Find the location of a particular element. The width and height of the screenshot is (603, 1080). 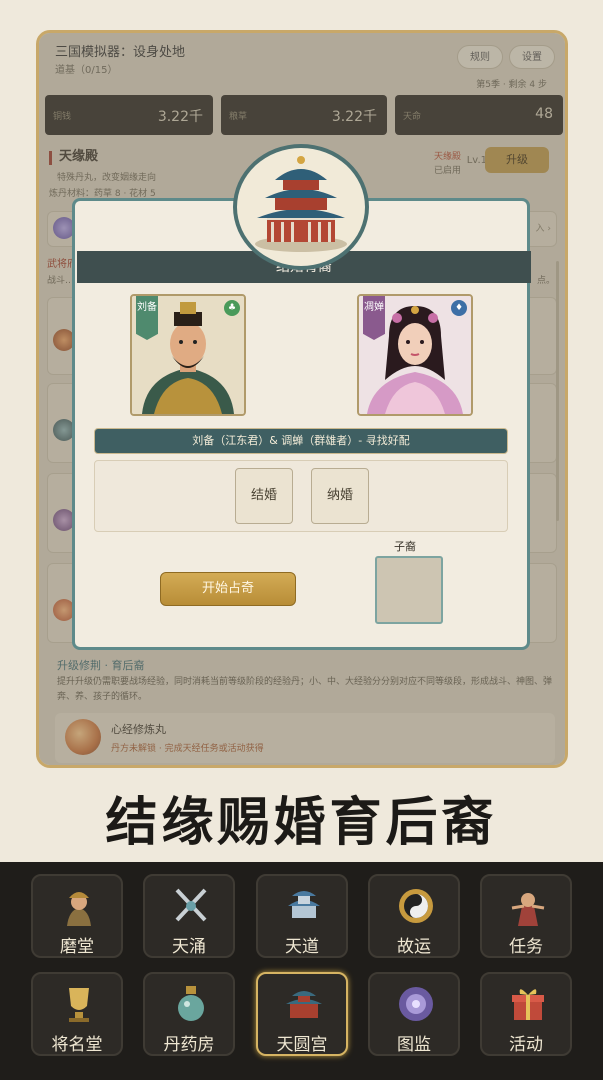

menu-item-way: 天道 is located at coordinates (302, 916).